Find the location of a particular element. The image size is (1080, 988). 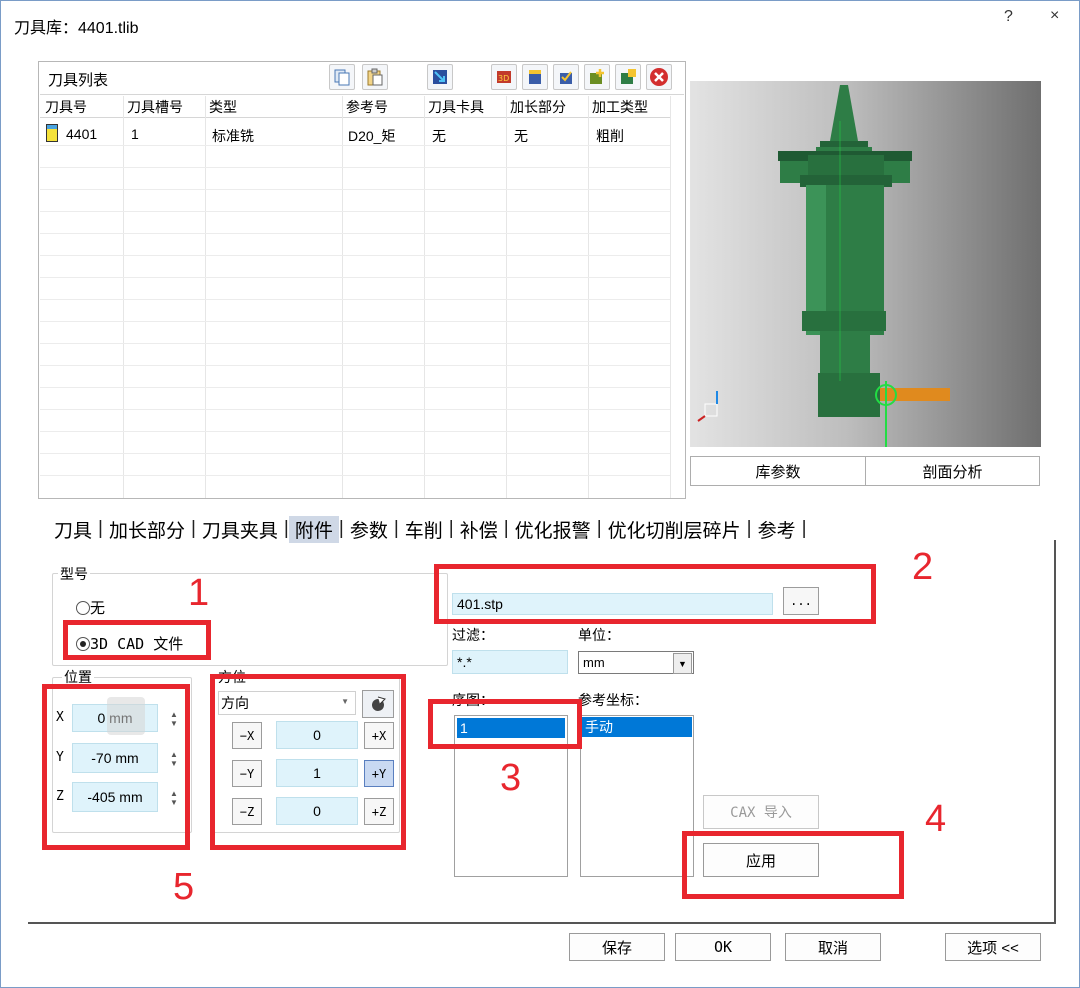

tool-list-title: 刀具列表 is located at coordinates (78, 80).